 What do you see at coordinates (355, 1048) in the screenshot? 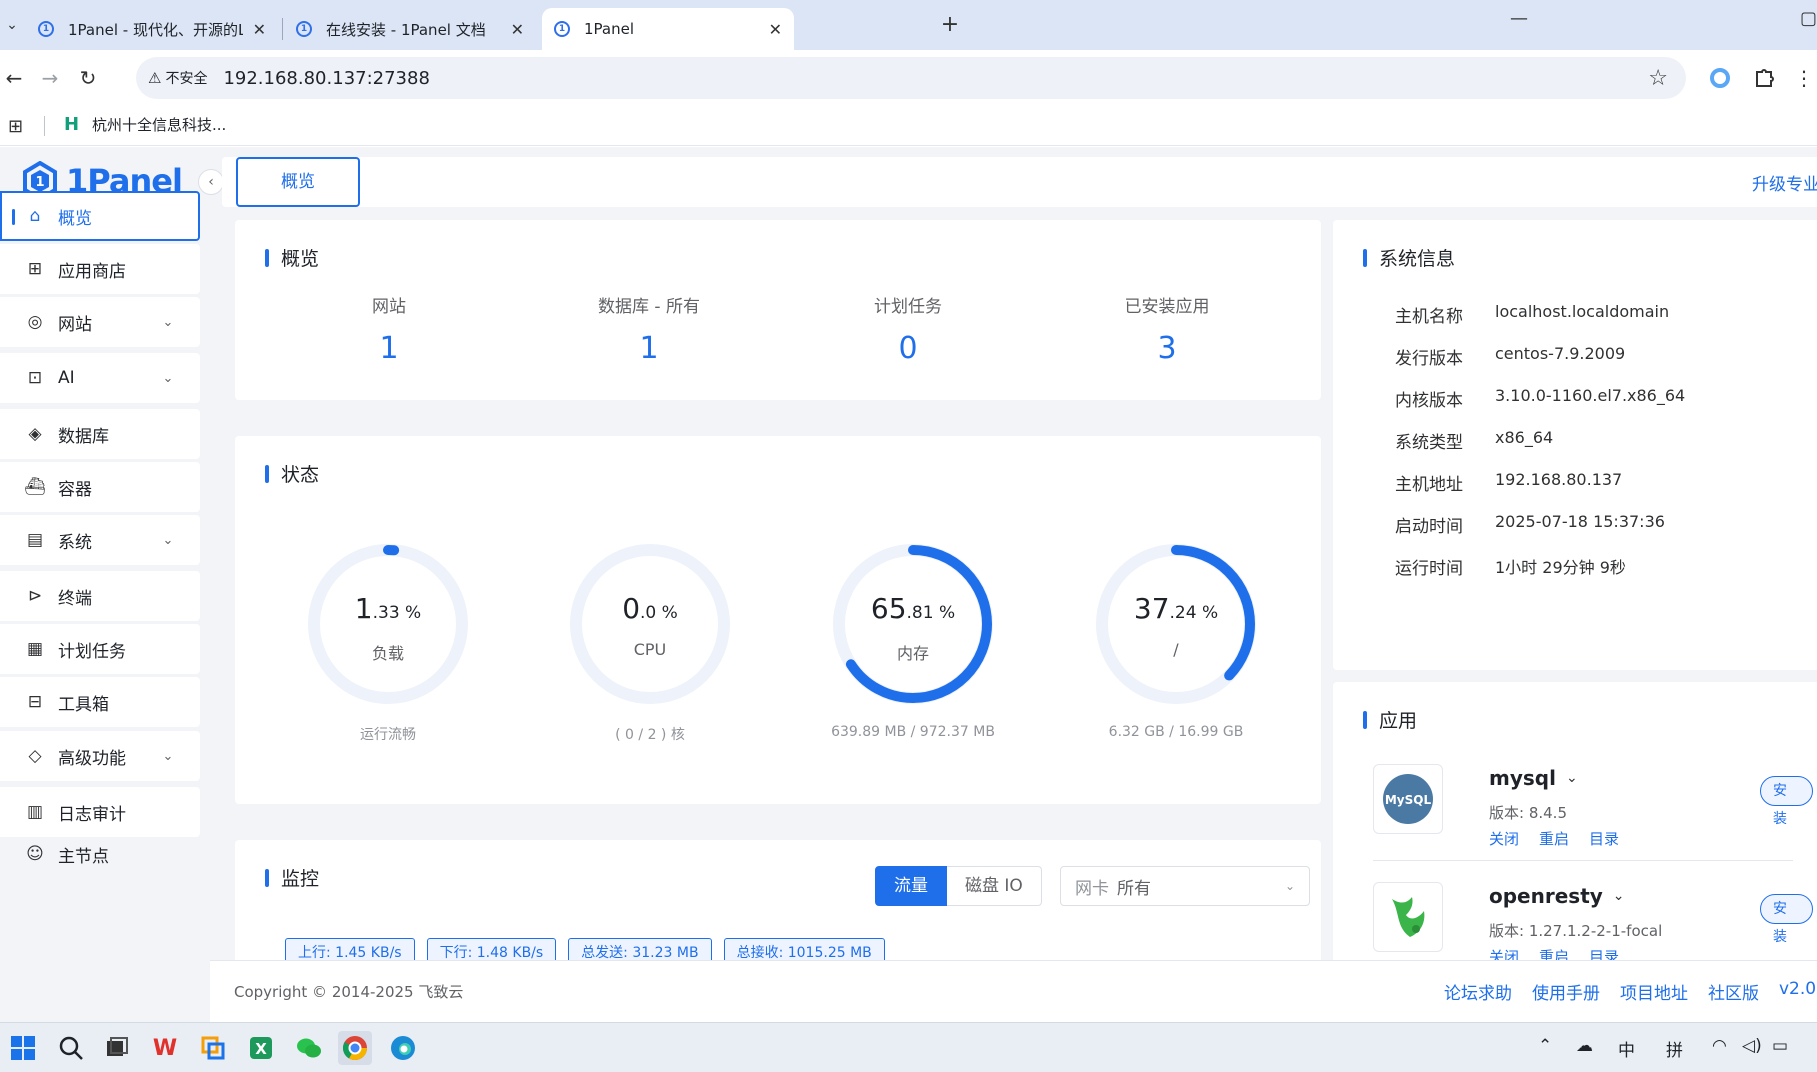
I see `chrome-icon` at bounding box center [355, 1048].